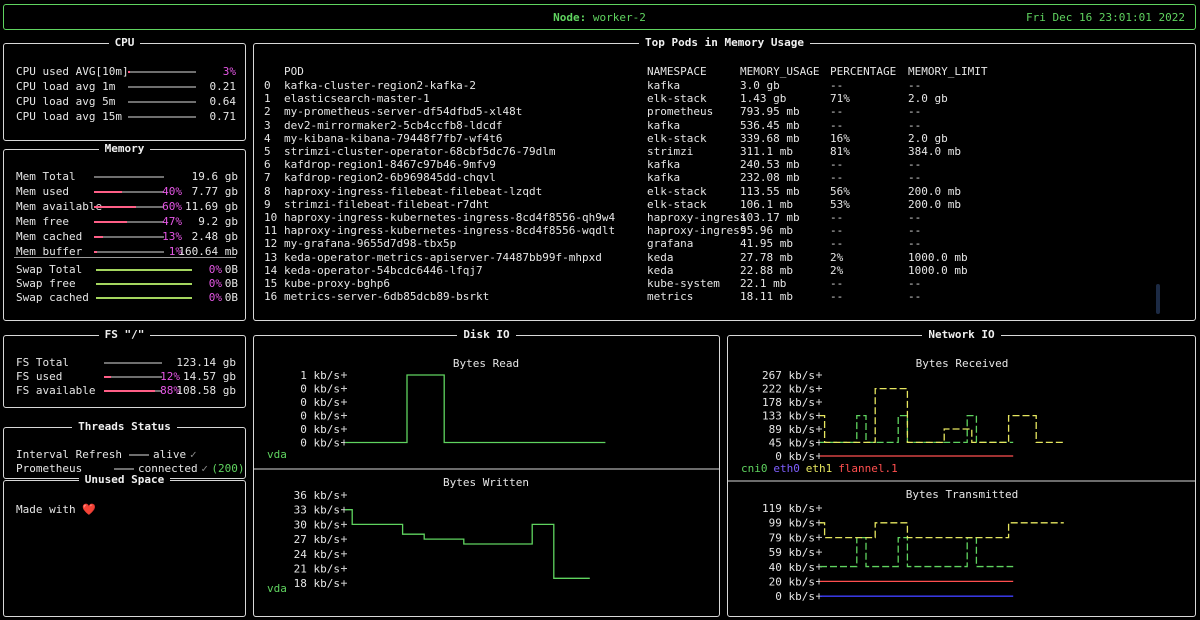 The width and height of the screenshot is (1200, 620). I want to click on table-cell: 14, so click(271, 270).